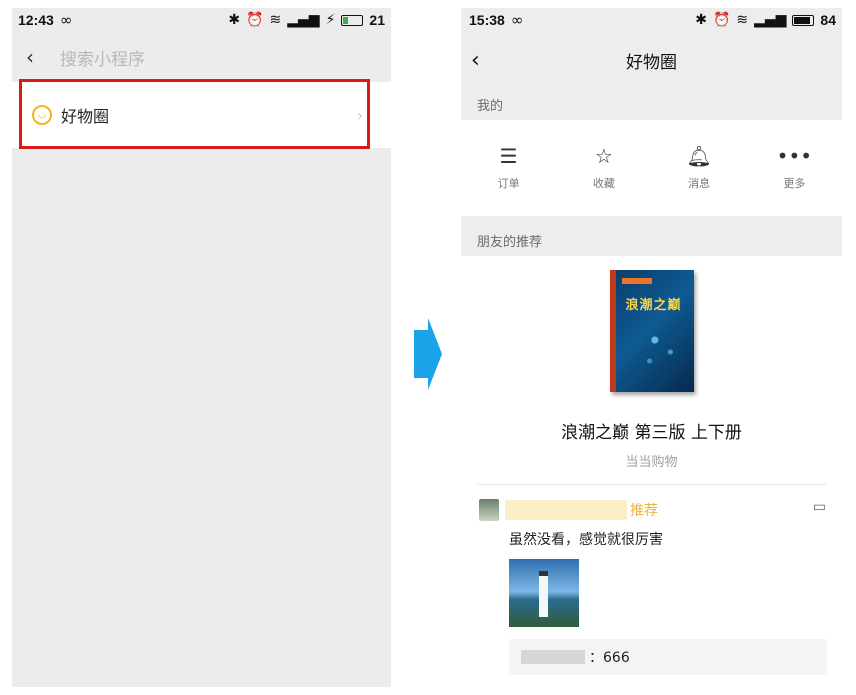 Image resolution: width=856 pixels, height=695 pixels. What do you see at coordinates (489, 510) in the screenshot?
I see `avatar` at bounding box center [489, 510].